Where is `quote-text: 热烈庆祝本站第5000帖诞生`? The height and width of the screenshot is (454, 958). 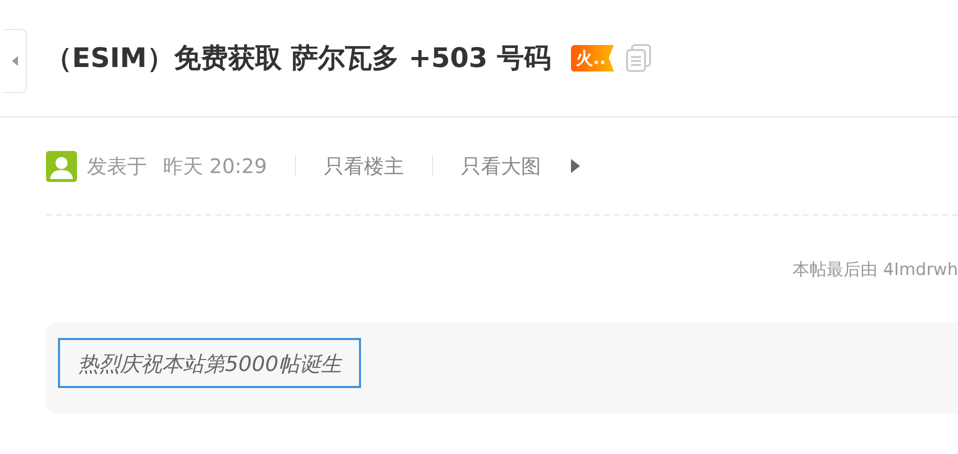 quote-text: 热烈庆祝本站第5000帖诞生 is located at coordinates (210, 363).